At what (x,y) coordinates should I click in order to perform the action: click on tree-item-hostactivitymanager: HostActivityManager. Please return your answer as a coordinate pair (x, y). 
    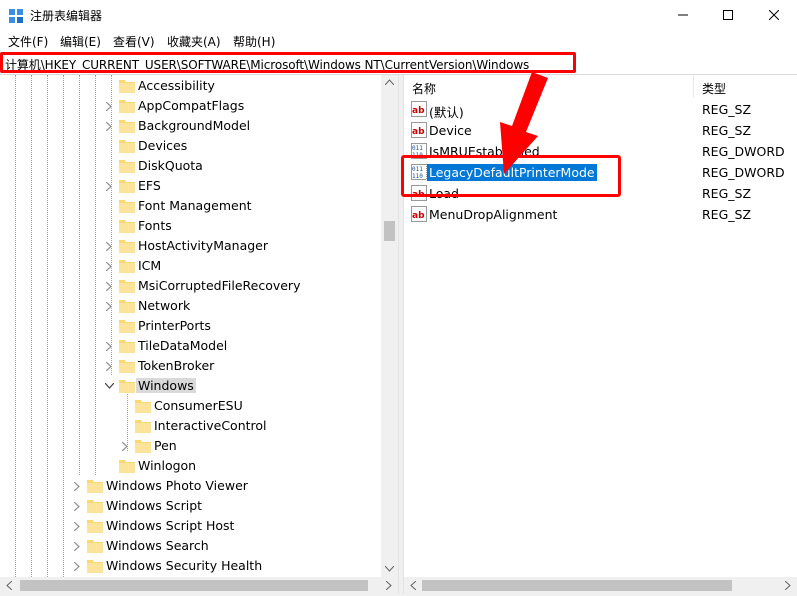
    Looking at the image, I should click on (190, 246).